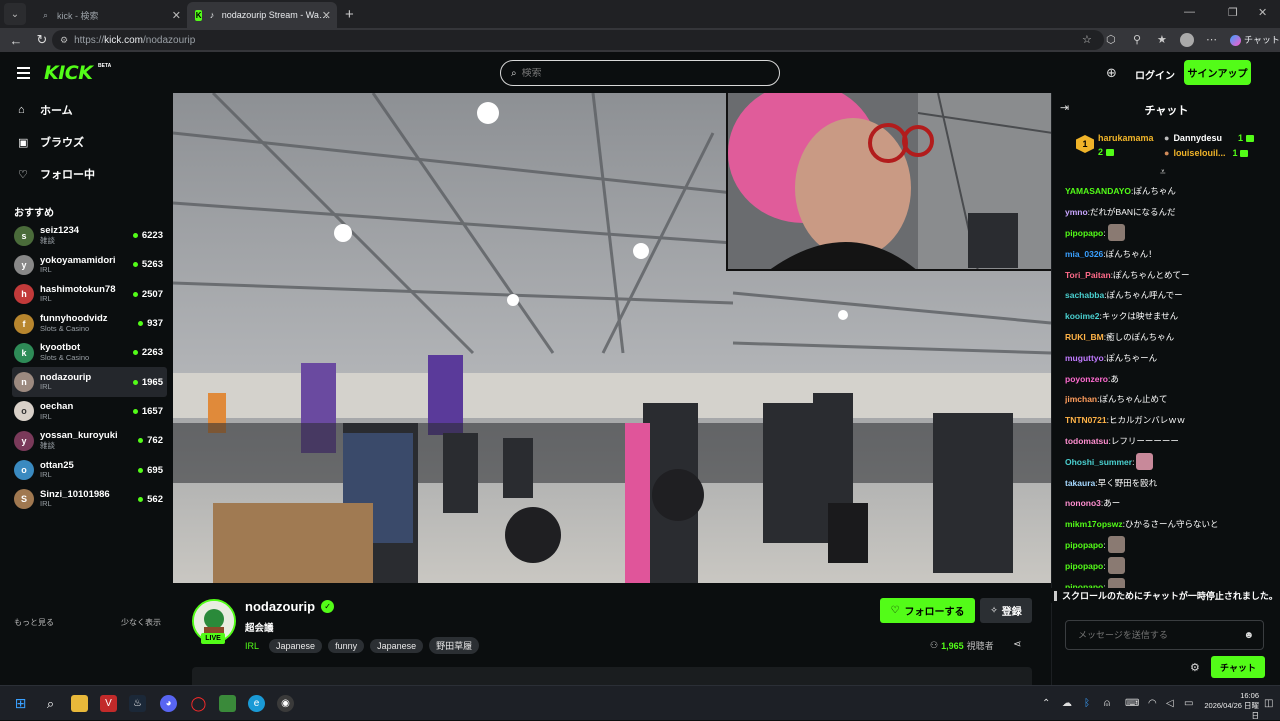 This screenshot has width=1280, height=721. Describe the element at coordinates (1084, 358) in the screenshot. I see `chat-username: muguttyo` at that location.